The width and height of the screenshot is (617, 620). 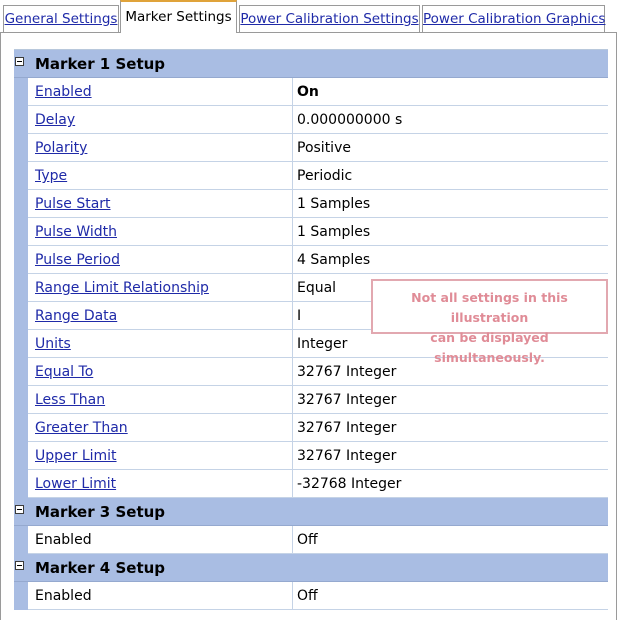 What do you see at coordinates (160, 120) in the screenshot?
I see `property-name-delay: Delay` at bounding box center [160, 120].